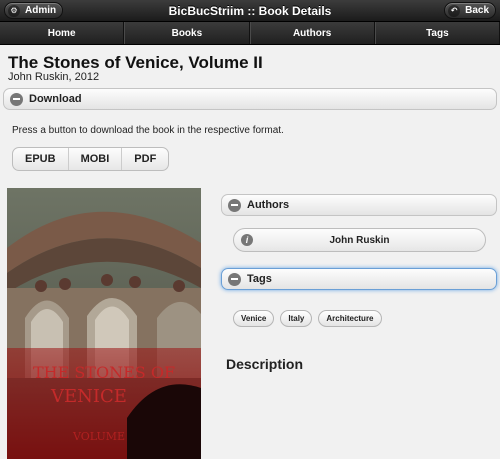  I want to click on back-arrow-icon: ↶, so click(454, 10).